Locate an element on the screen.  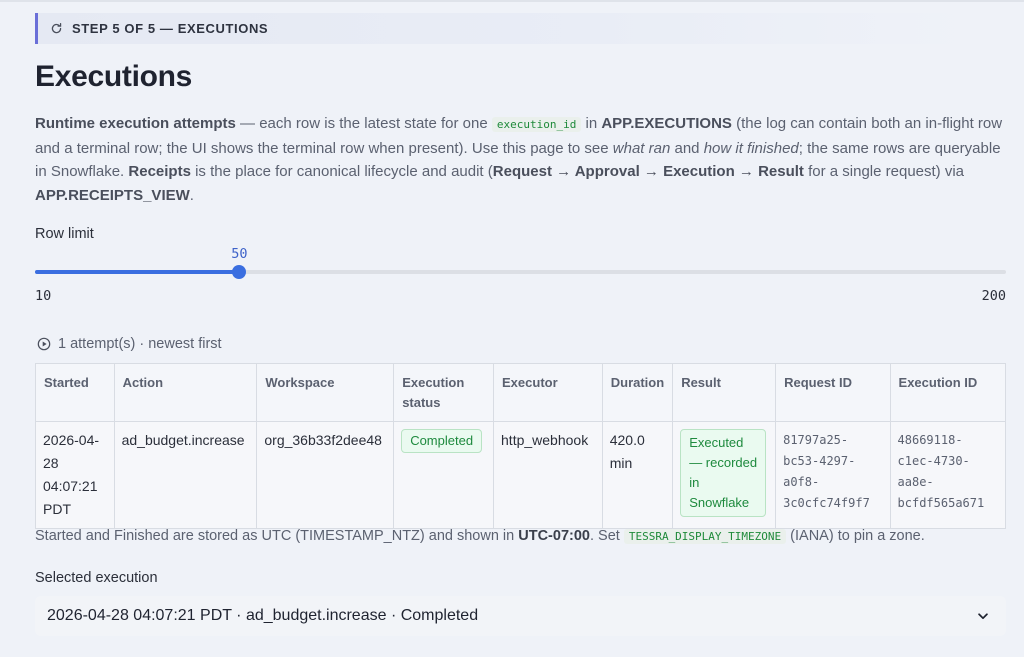
selected-execution-label: Selected execution is located at coordinates (96, 578).